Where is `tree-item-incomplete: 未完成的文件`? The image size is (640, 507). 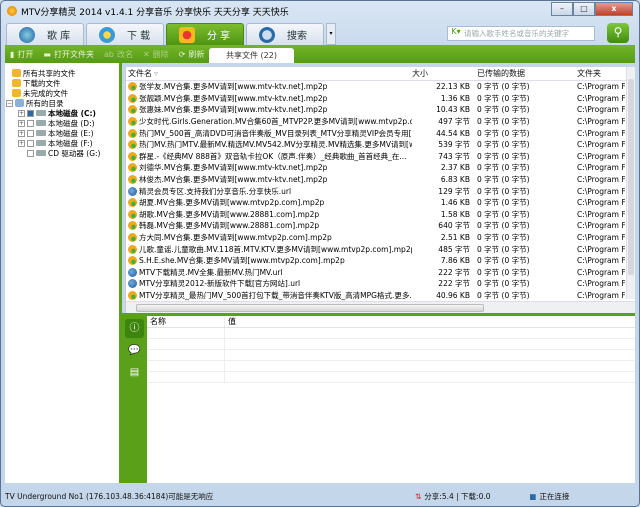
tree-item-incomplete: 未完成的文件 is located at coordinates (65, 93).